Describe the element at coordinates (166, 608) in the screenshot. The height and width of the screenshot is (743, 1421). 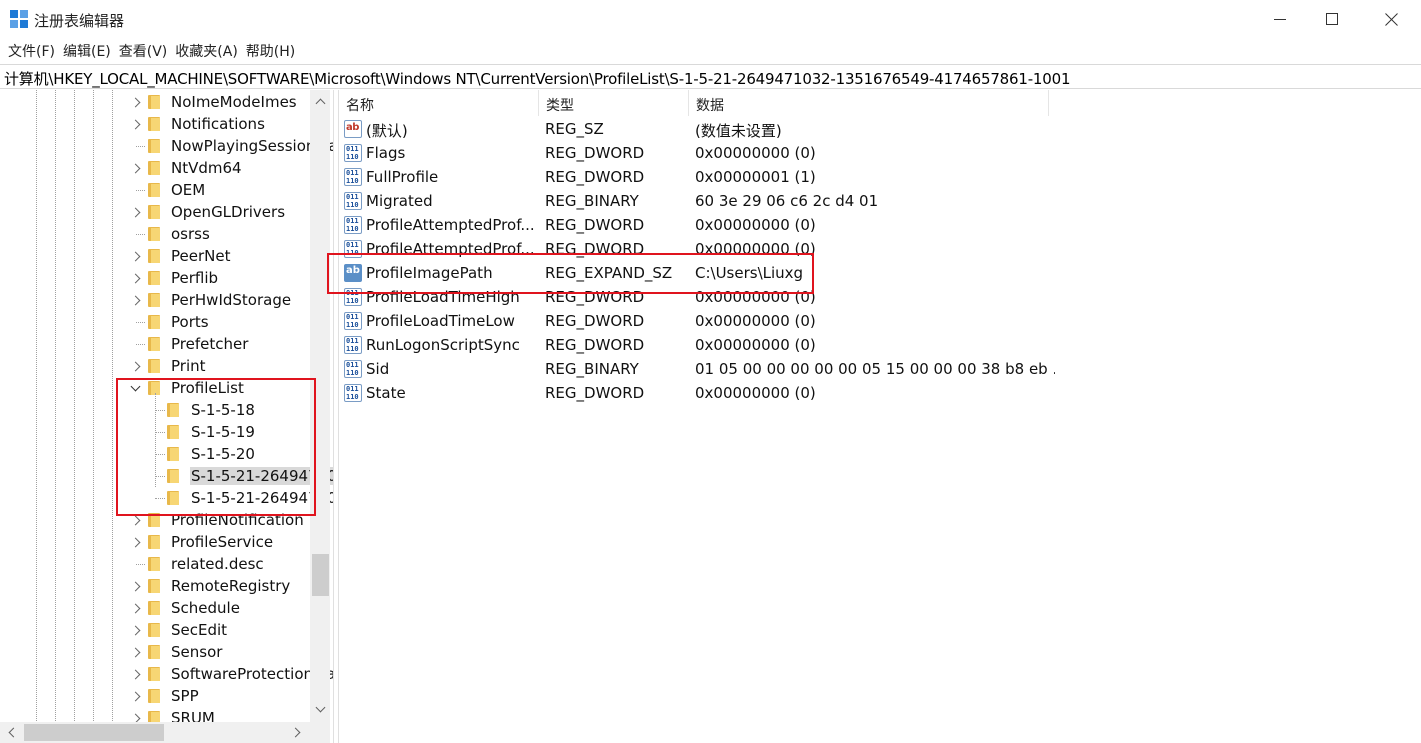
I see `tree-node: Schedule` at that location.